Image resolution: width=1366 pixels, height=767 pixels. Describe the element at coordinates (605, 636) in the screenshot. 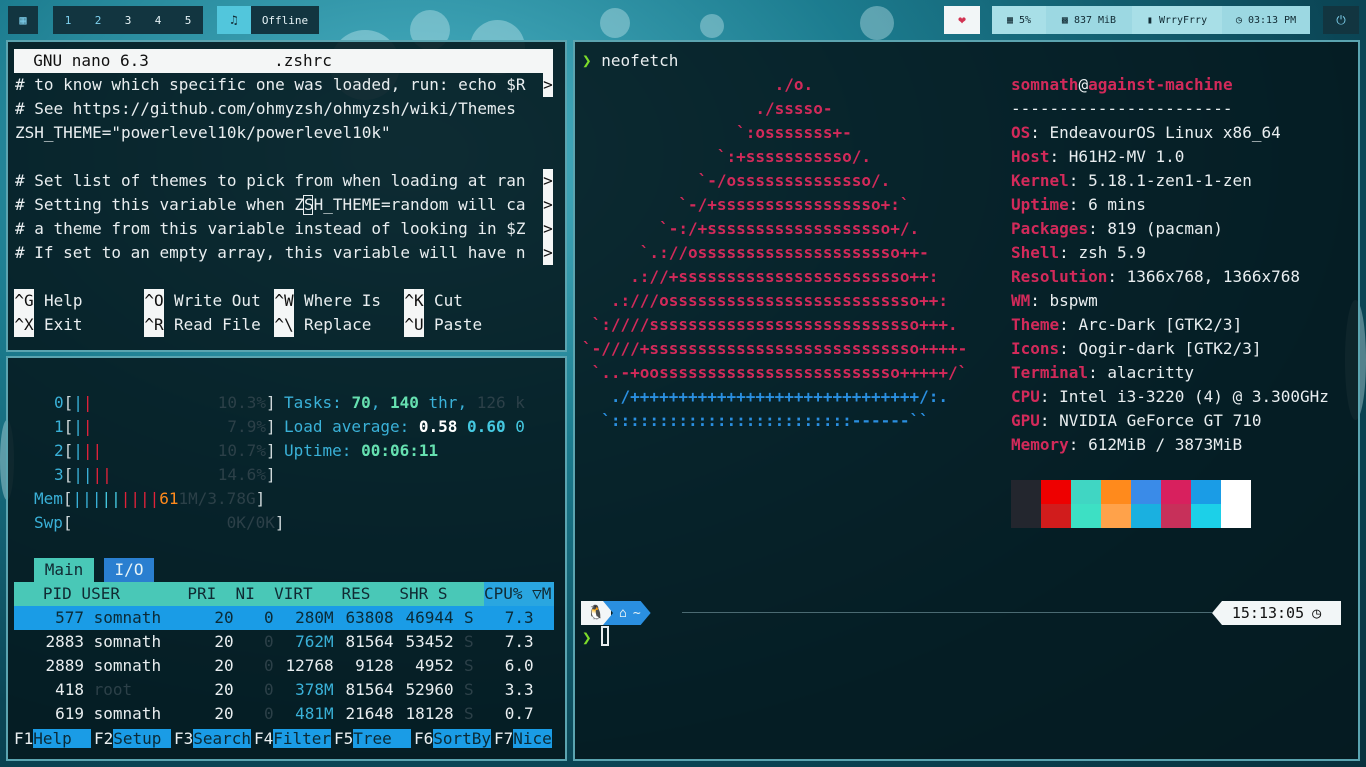

I see `terminal-cursor` at that location.